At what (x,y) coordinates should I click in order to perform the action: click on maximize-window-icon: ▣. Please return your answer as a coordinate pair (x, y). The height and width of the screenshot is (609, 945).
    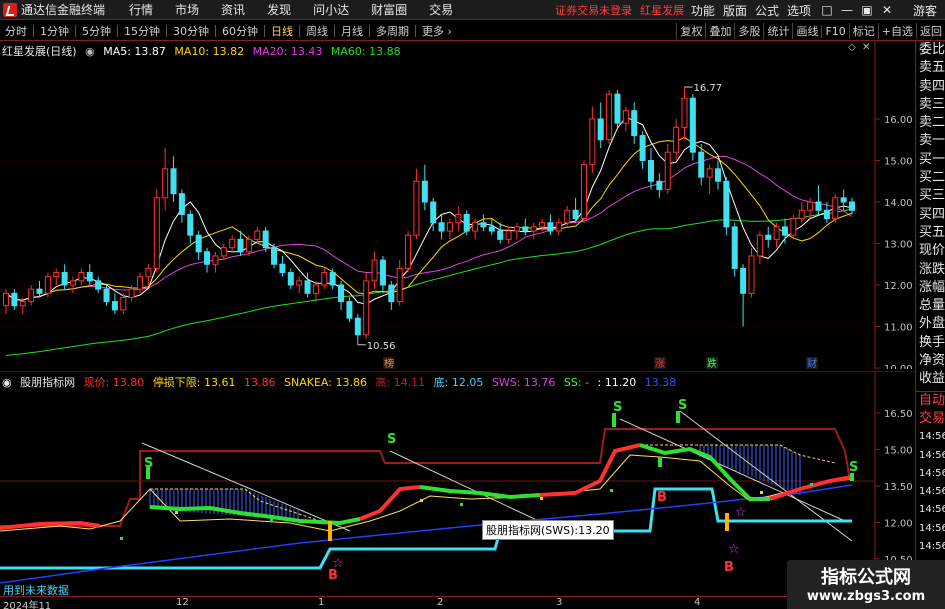
    Looking at the image, I should click on (867, 10).